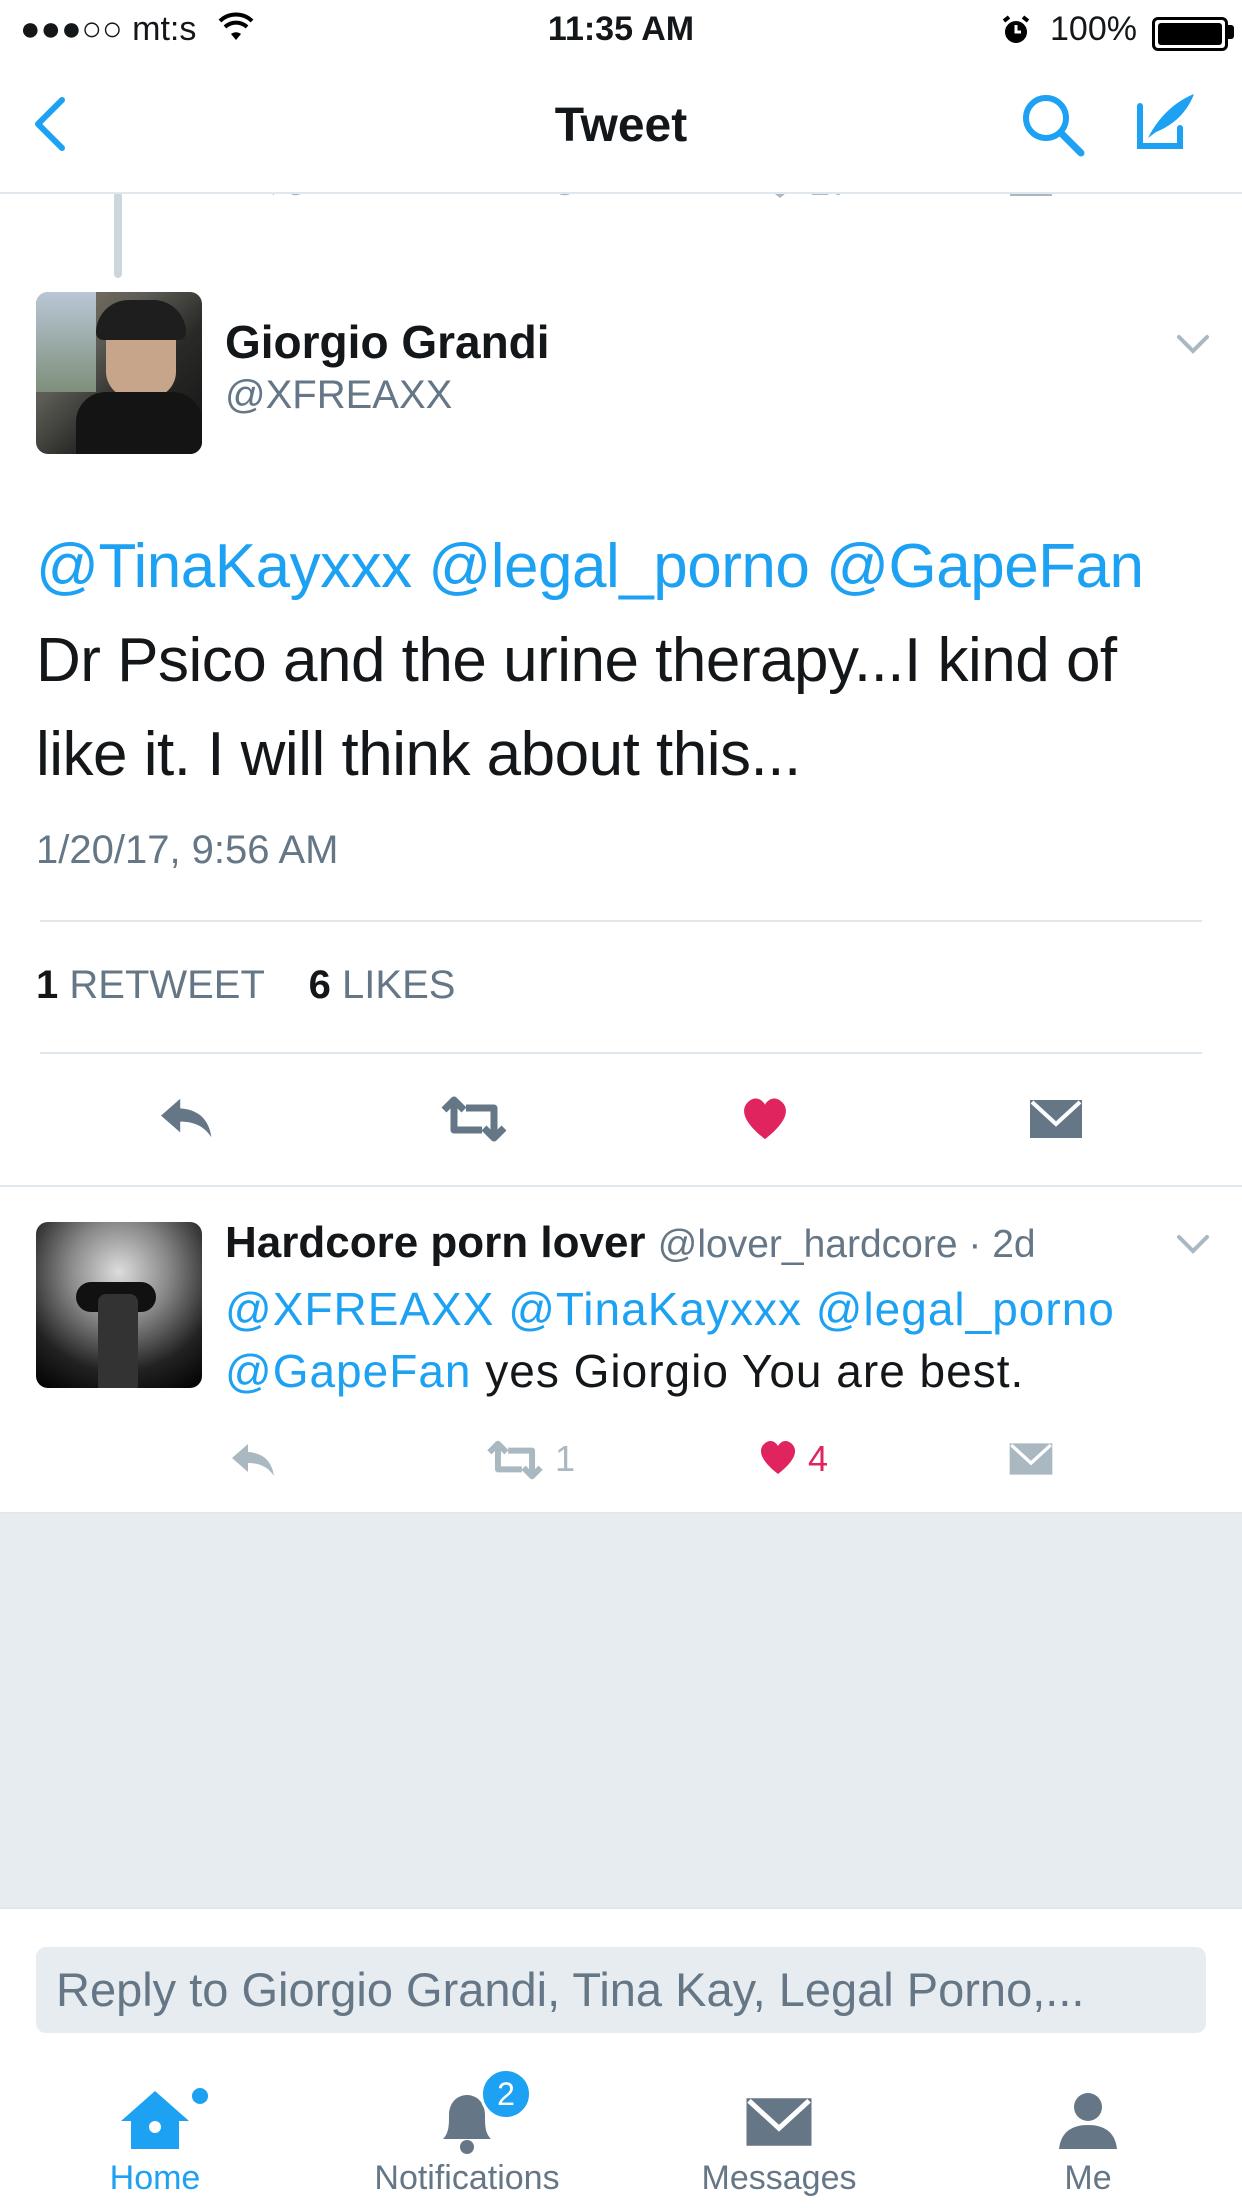 The height and width of the screenshot is (2208, 1242). Describe the element at coordinates (1093, 29) in the screenshot. I see `battery-percent: 100%` at that location.